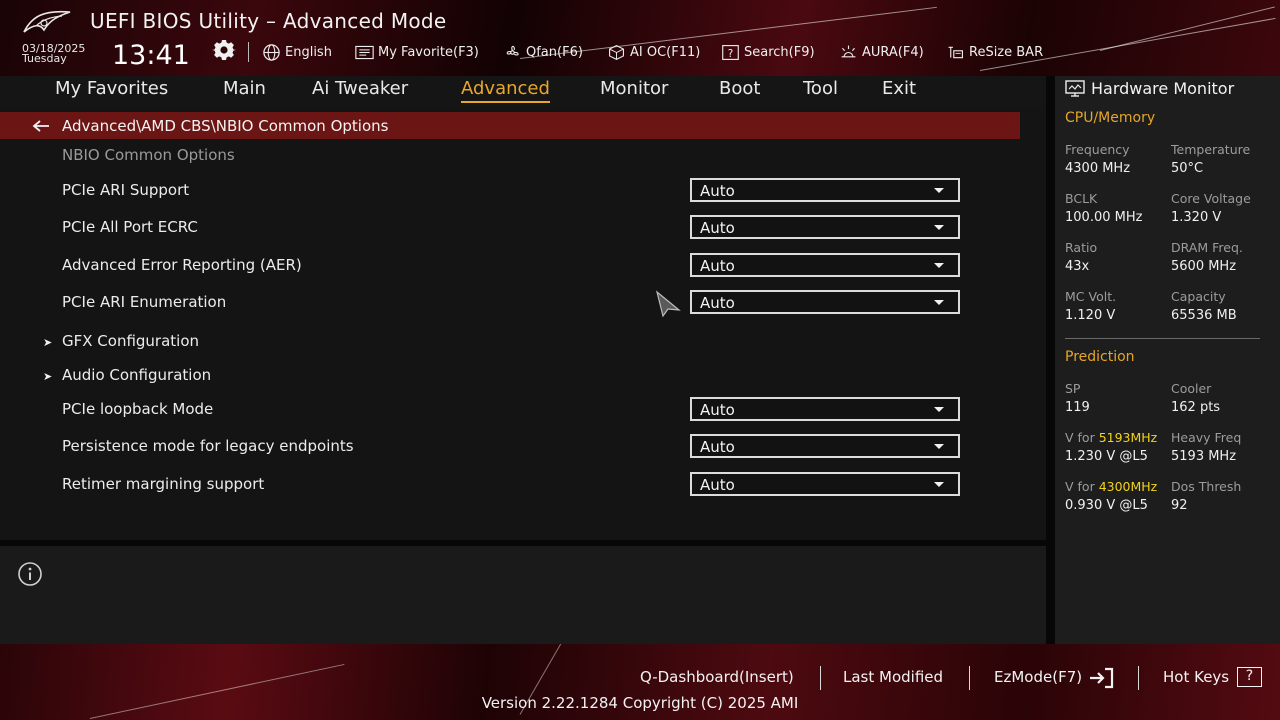  What do you see at coordinates (47, 21) in the screenshot?
I see `rog-logo-icon` at bounding box center [47, 21].